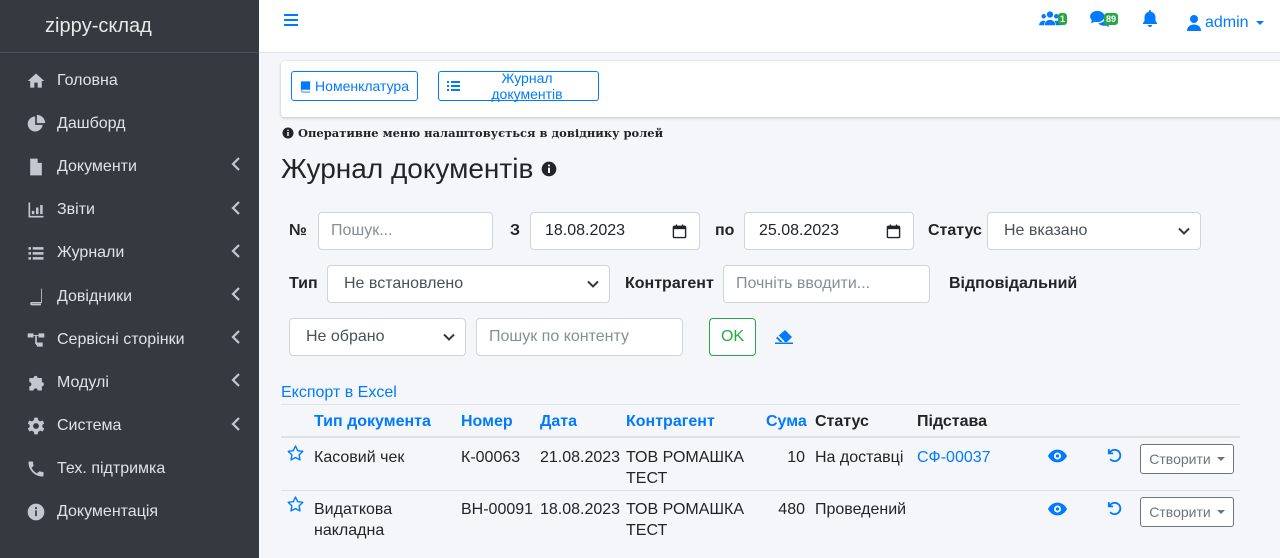  I want to click on users-count-badge: 1, so click(1063, 19).